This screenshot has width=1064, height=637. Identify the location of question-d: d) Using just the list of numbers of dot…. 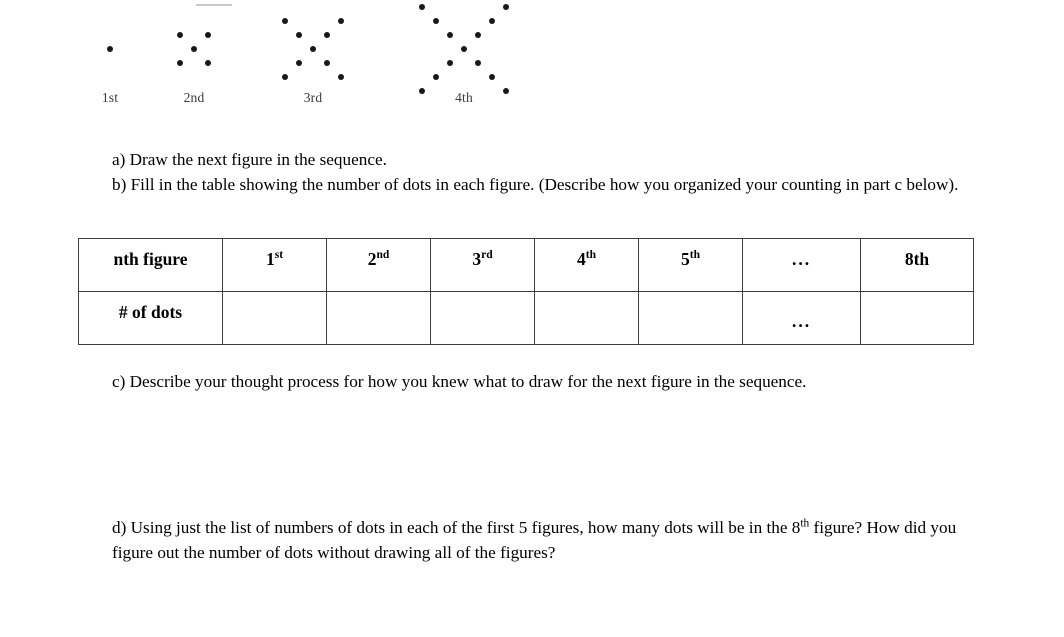
(537, 540).